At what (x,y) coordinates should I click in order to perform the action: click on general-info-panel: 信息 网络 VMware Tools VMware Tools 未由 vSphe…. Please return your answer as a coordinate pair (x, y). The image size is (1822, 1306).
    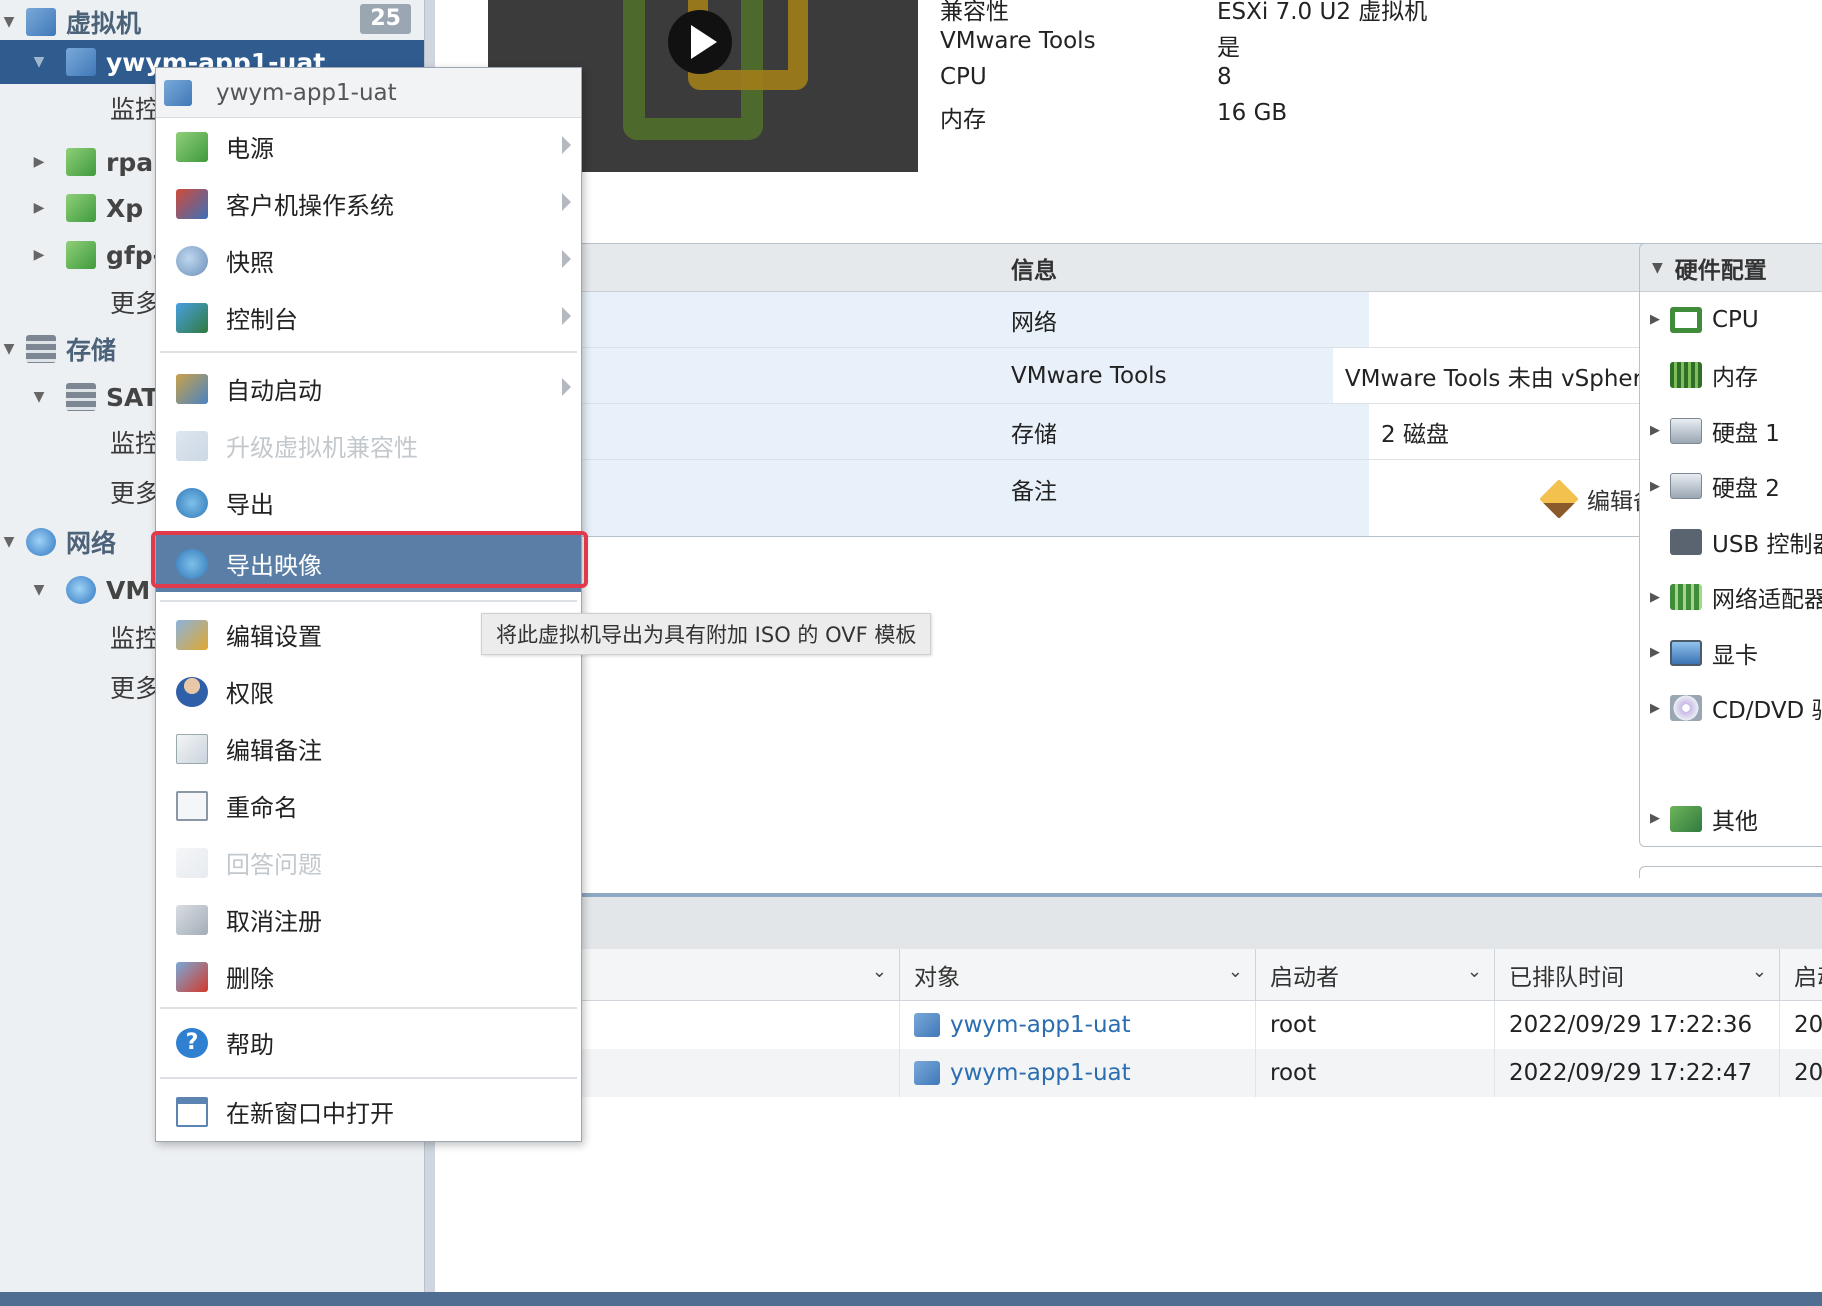
    Looking at the image, I should click on (1140, 390).